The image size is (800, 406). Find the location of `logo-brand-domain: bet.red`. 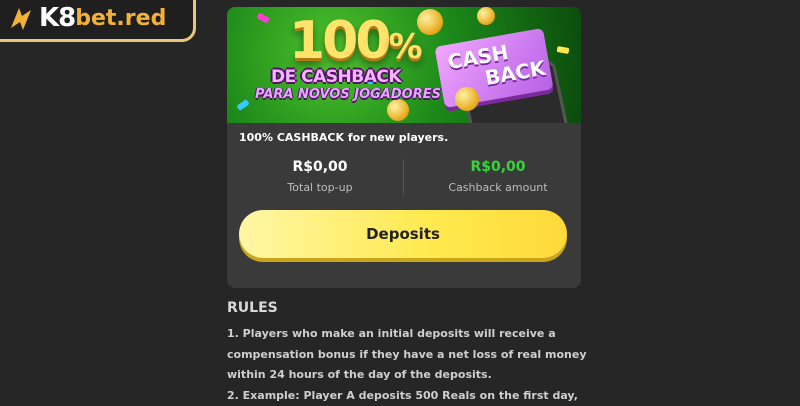

logo-brand-domain: bet.red is located at coordinates (120, 18).